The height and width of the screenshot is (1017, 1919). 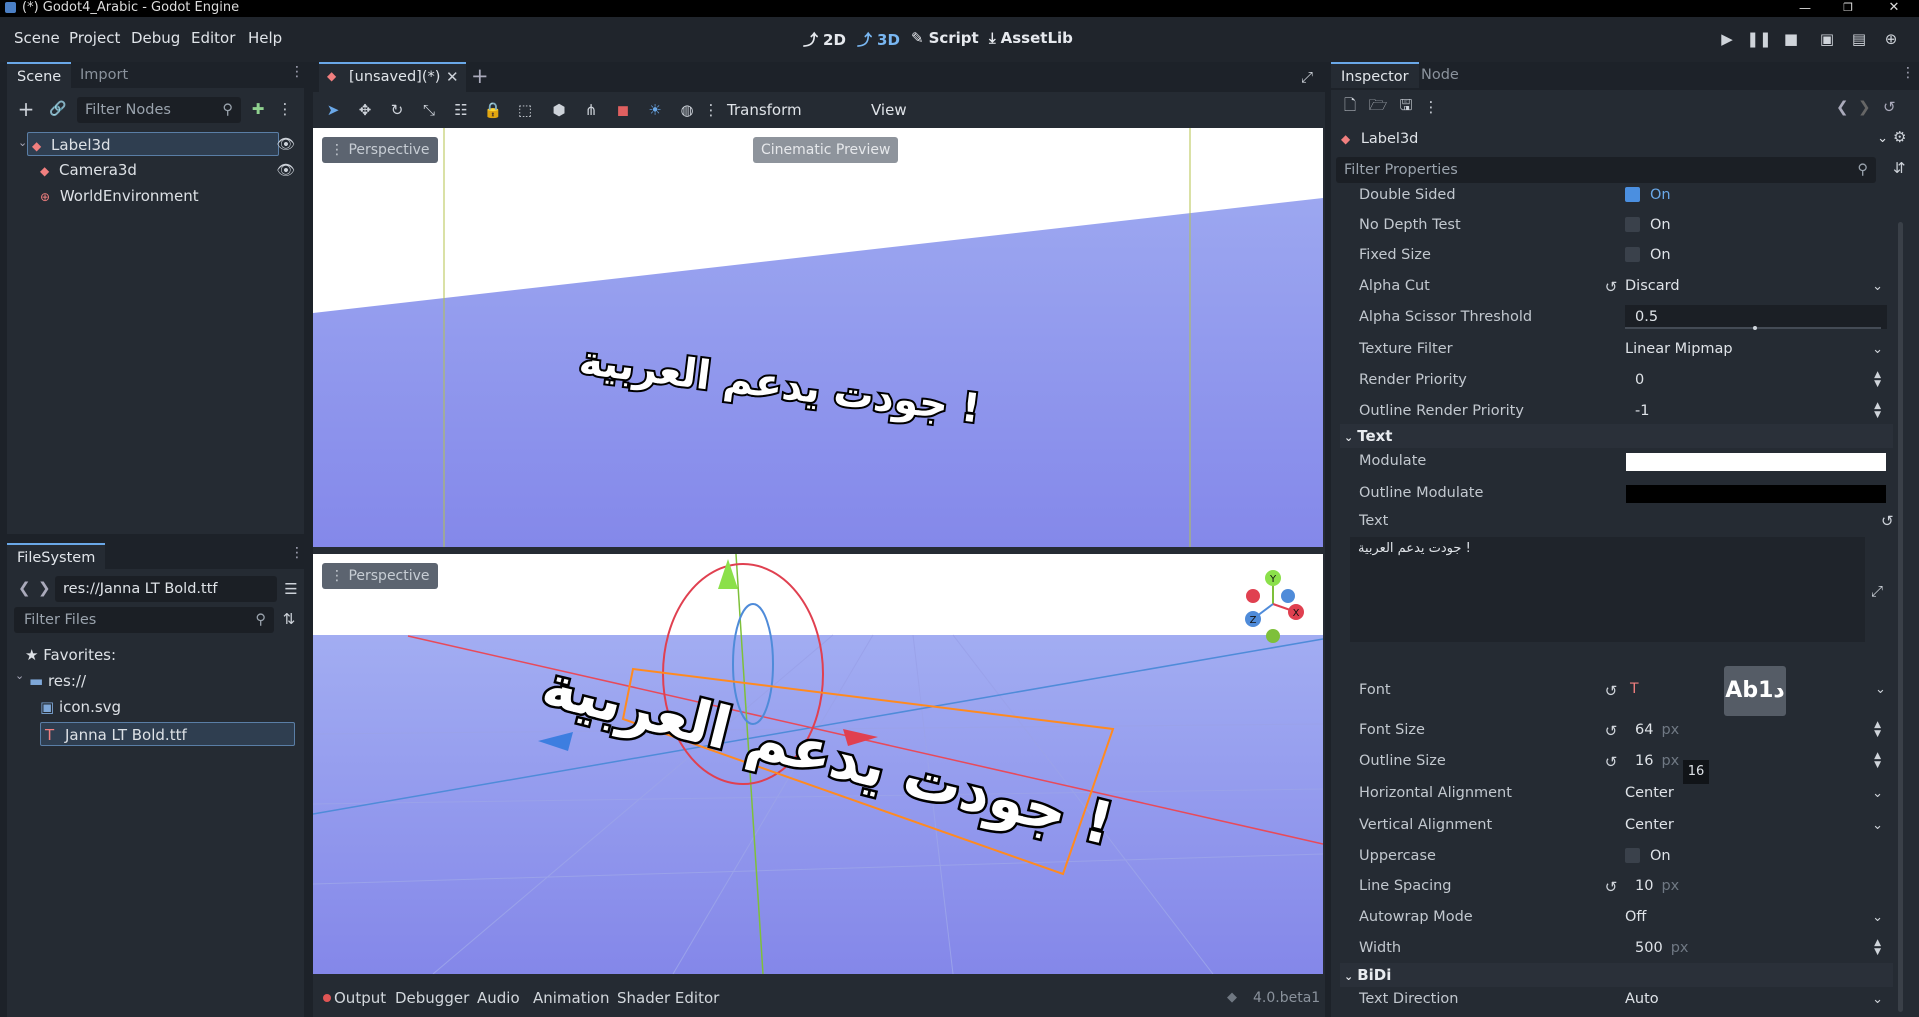 I want to click on prop-font: Font ↺ T Abد1 ⌄, so click(x=1617, y=691).